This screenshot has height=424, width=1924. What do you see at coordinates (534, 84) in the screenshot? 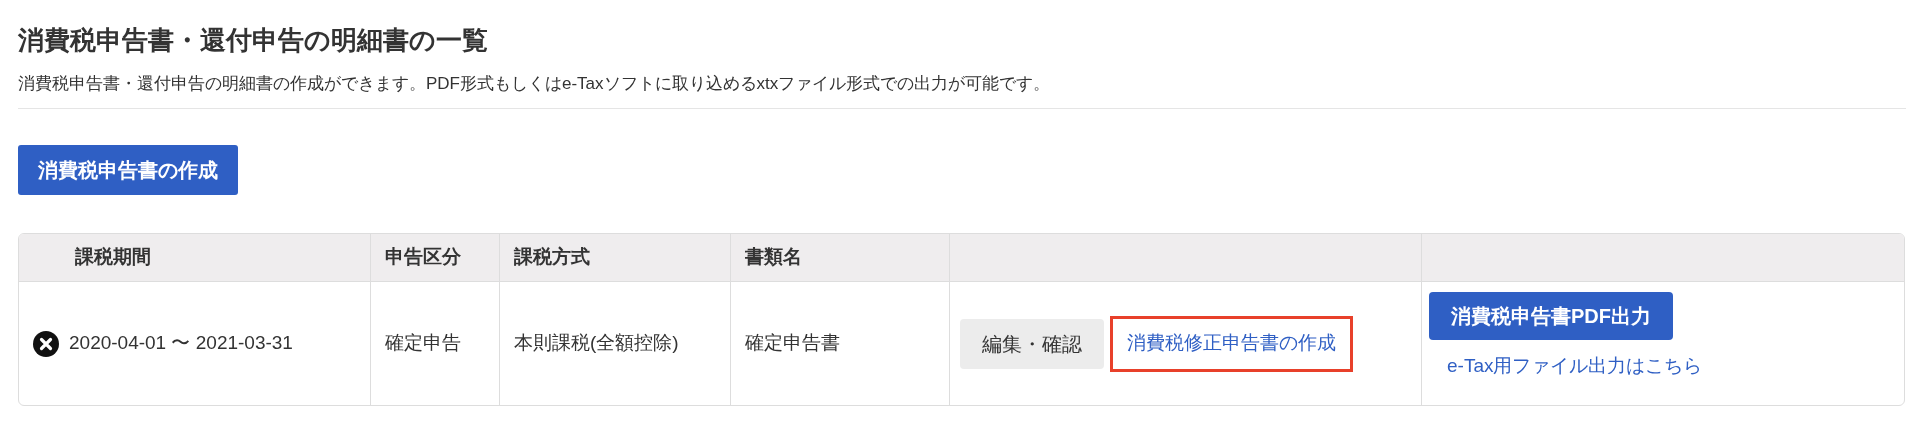
I see `page-description: 消費税申告書・還付申告の明細書の作成ができます。PDF形式もしくはe-Taxソフトに取り込めるxtxファイル形式での出力が可能です。` at bounding box center [534, 84].